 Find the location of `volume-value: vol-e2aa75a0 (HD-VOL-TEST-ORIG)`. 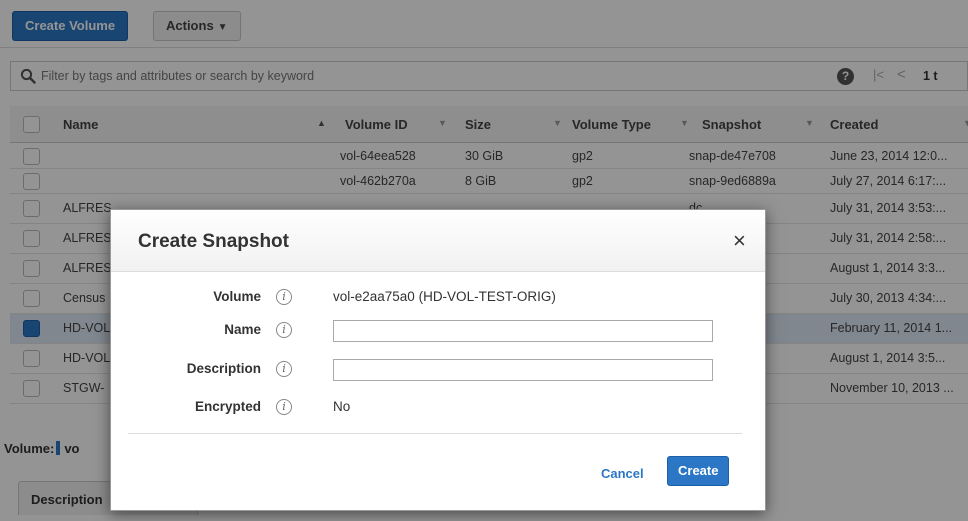

volume-value: vol-e2aa75a0 (HD-VOL-TEST-ORIG) is located at coordinates (444, 296).